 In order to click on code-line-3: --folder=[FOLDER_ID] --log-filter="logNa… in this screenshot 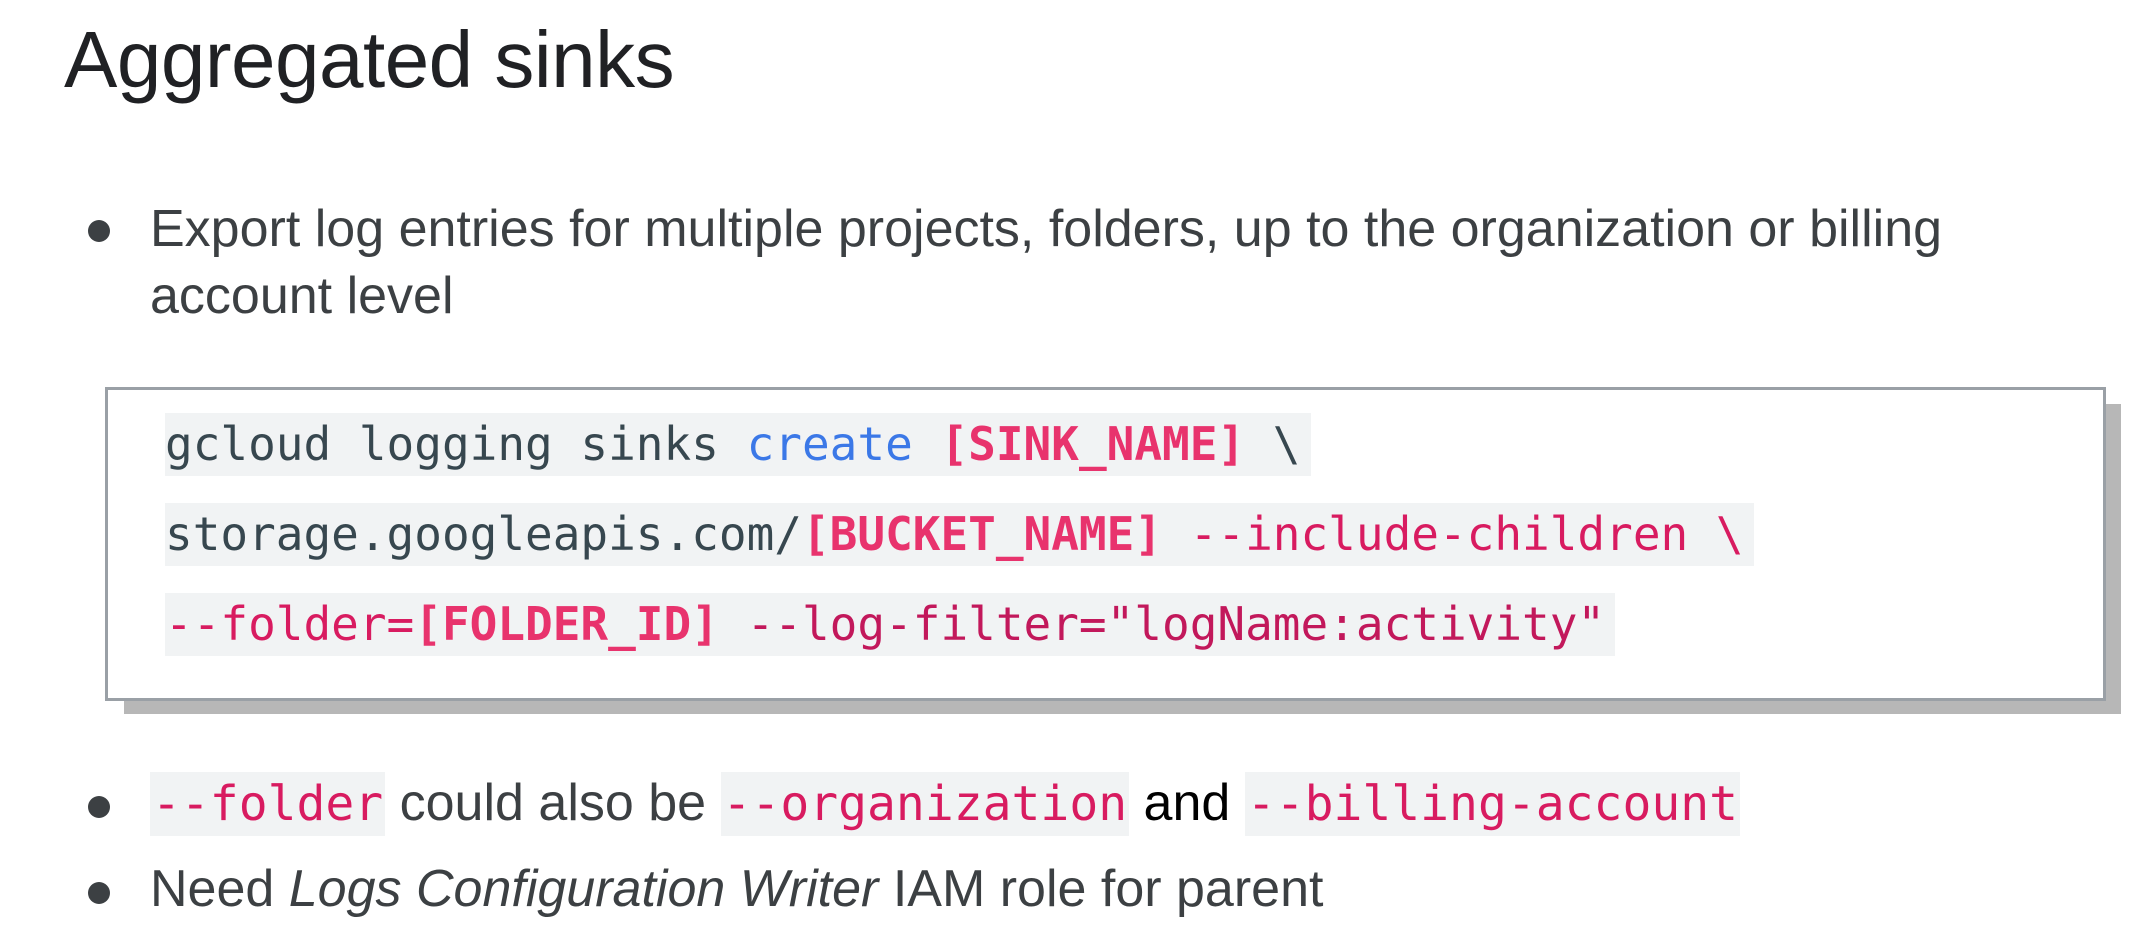, I will do `click(890, 624)`.